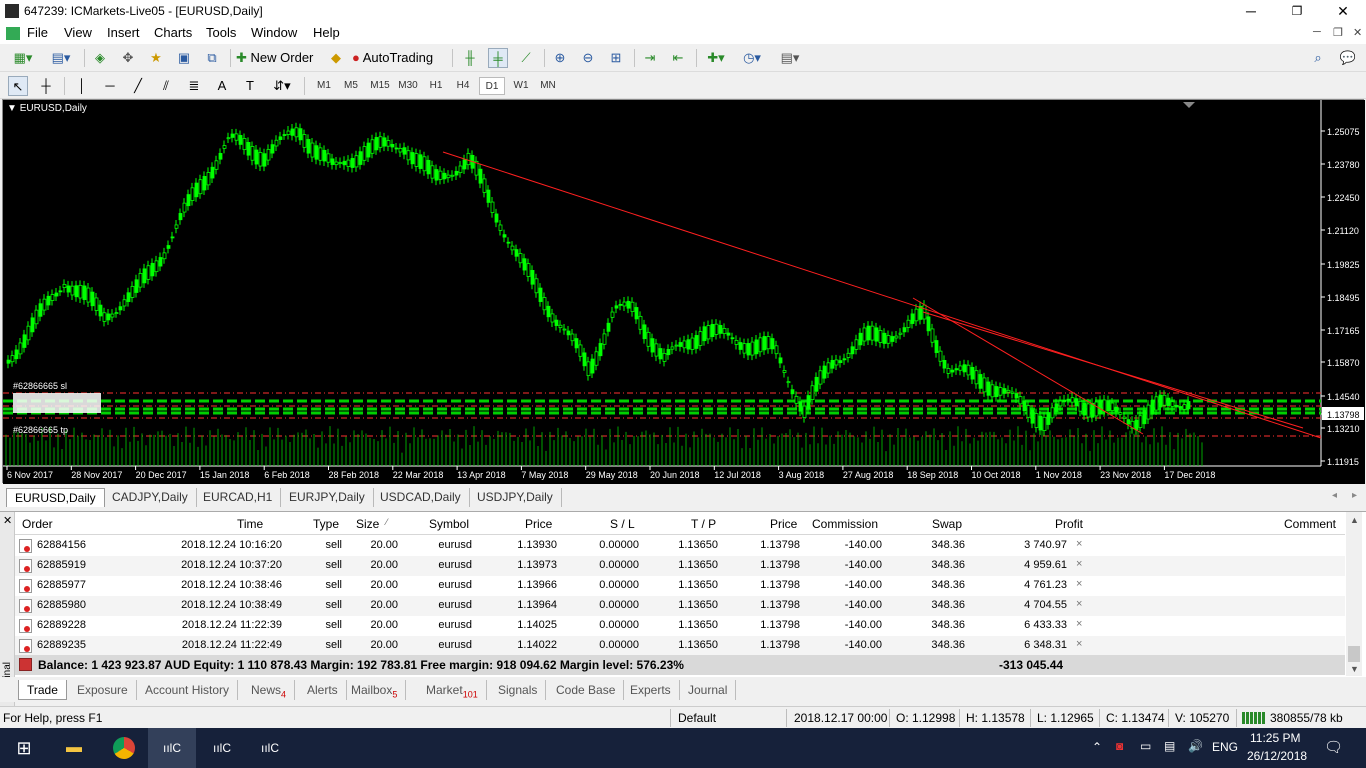 This screenshot has width=1366, height=768. Describe the element at coordinates (650, 58) in the screenshot. I see `auto-scroll-icon: ⇥` at that location.